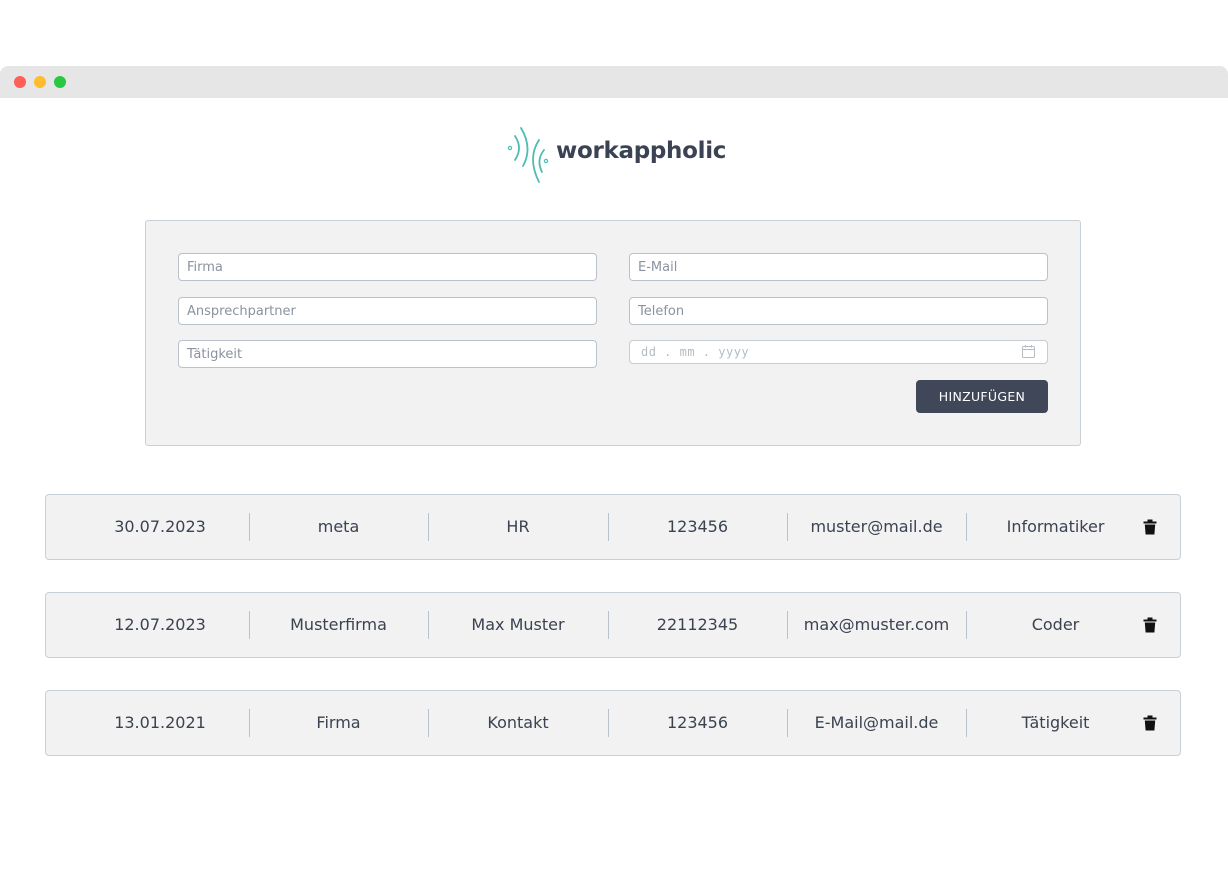  Describe the element at coordinates (60, 82) in the screenshot. I see `zoom-window-button` at that location.